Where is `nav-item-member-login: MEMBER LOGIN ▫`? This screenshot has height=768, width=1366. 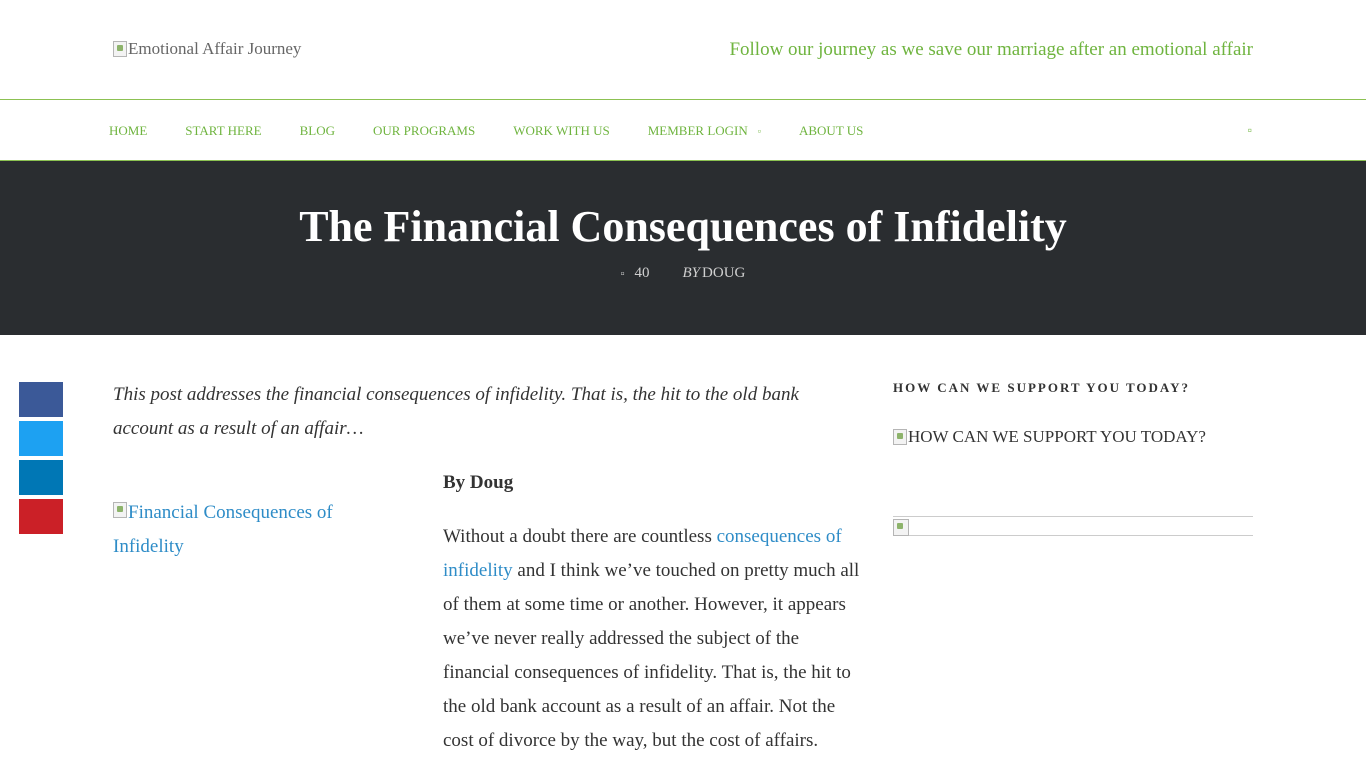 nav-item-member-login: MEMBER LOGIN ▫ is located at coordinates (704, 131).